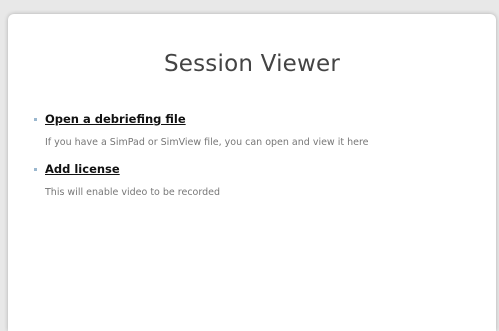 This screenshot has height=331, width=499. What do you see at coordinates (252, 64) in the screenshot?
I see `page-title: Session Viewer` at bounding box center [252, 64].